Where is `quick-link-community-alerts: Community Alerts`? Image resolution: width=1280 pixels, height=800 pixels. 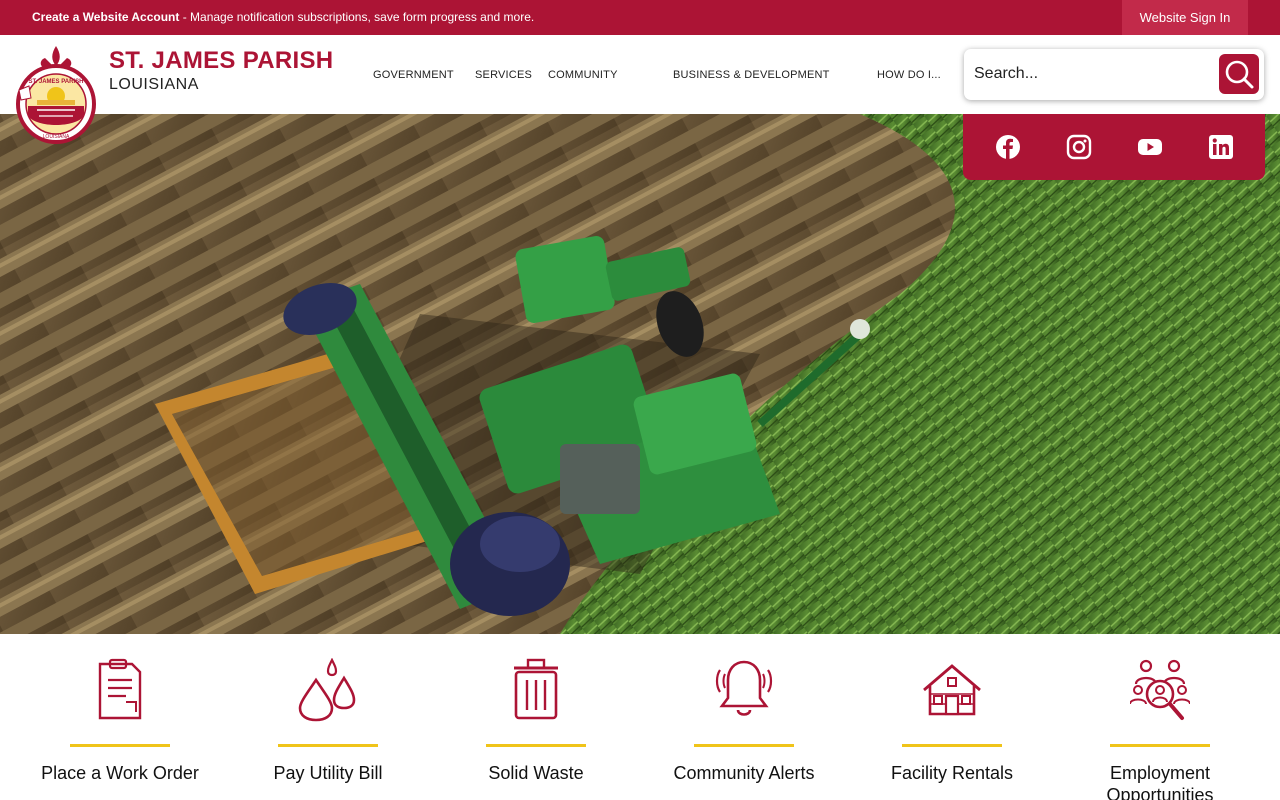 quick-link-community-alerts: Community Alerts is located at coordinates (744, 717).